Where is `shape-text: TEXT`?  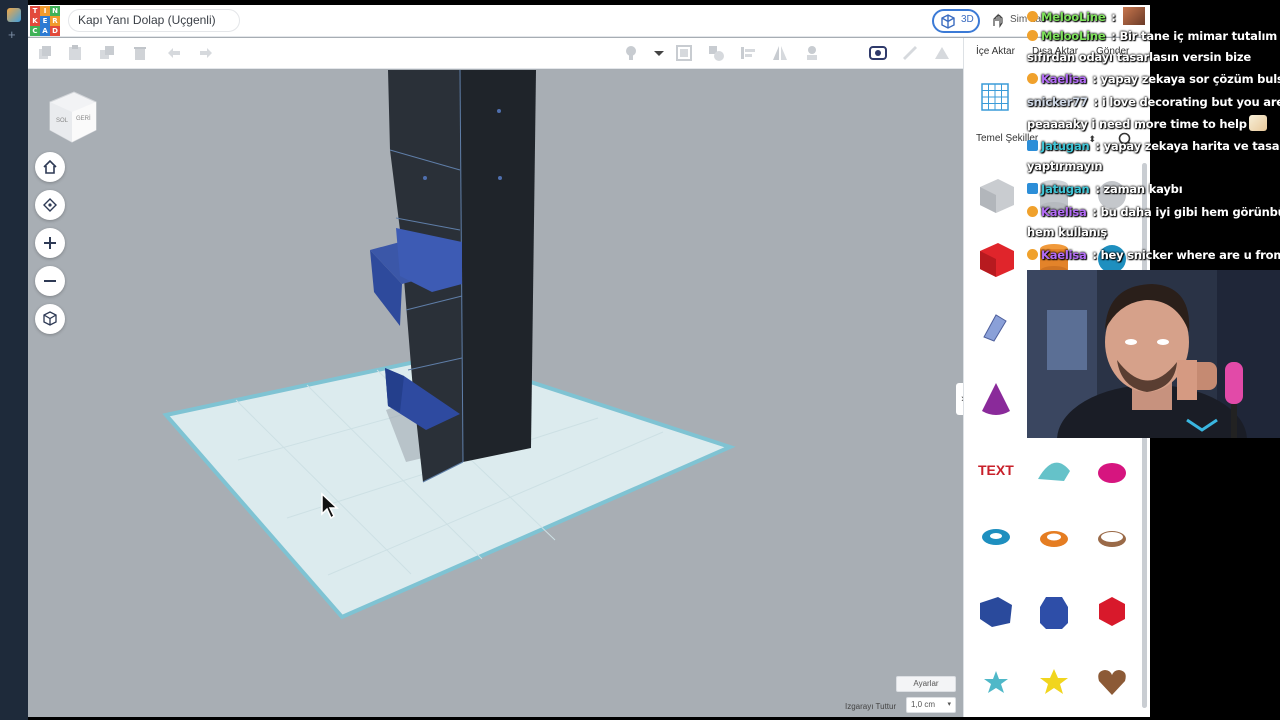 shape-text: TEXT is located at coordinates (996, 469).